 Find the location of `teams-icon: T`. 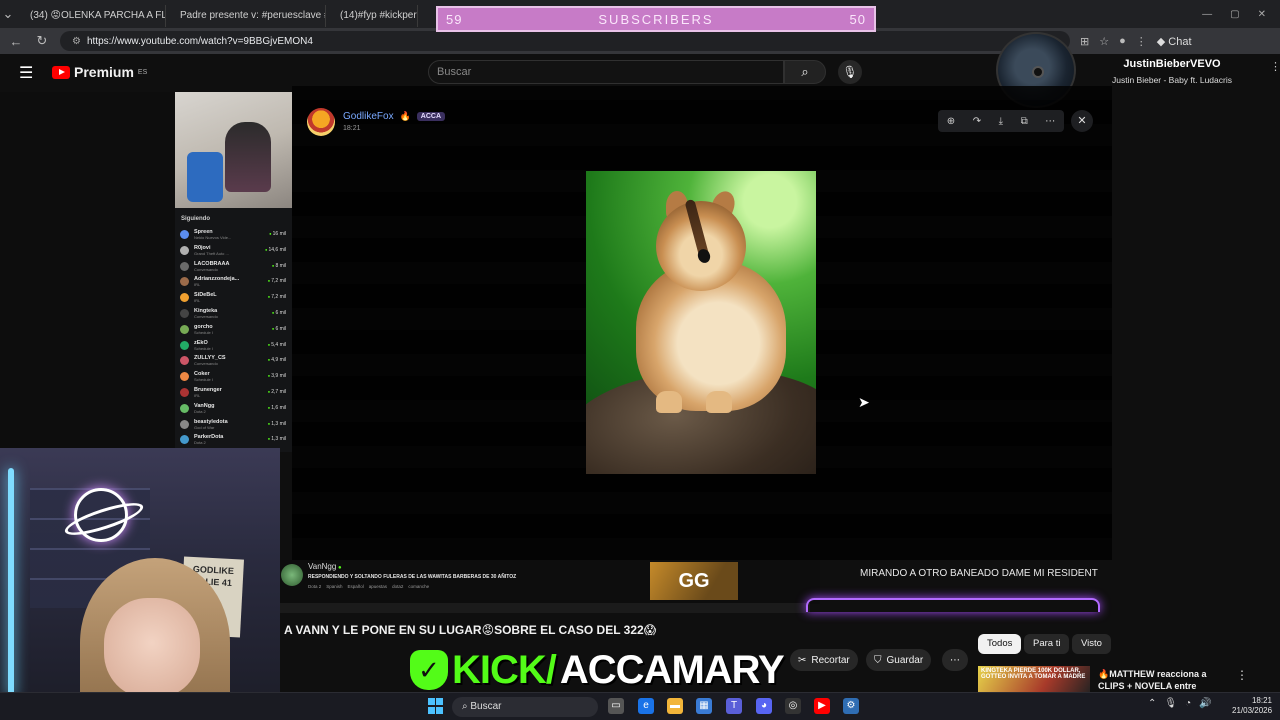

teams-icon: T is located at coordinates (734, 706).